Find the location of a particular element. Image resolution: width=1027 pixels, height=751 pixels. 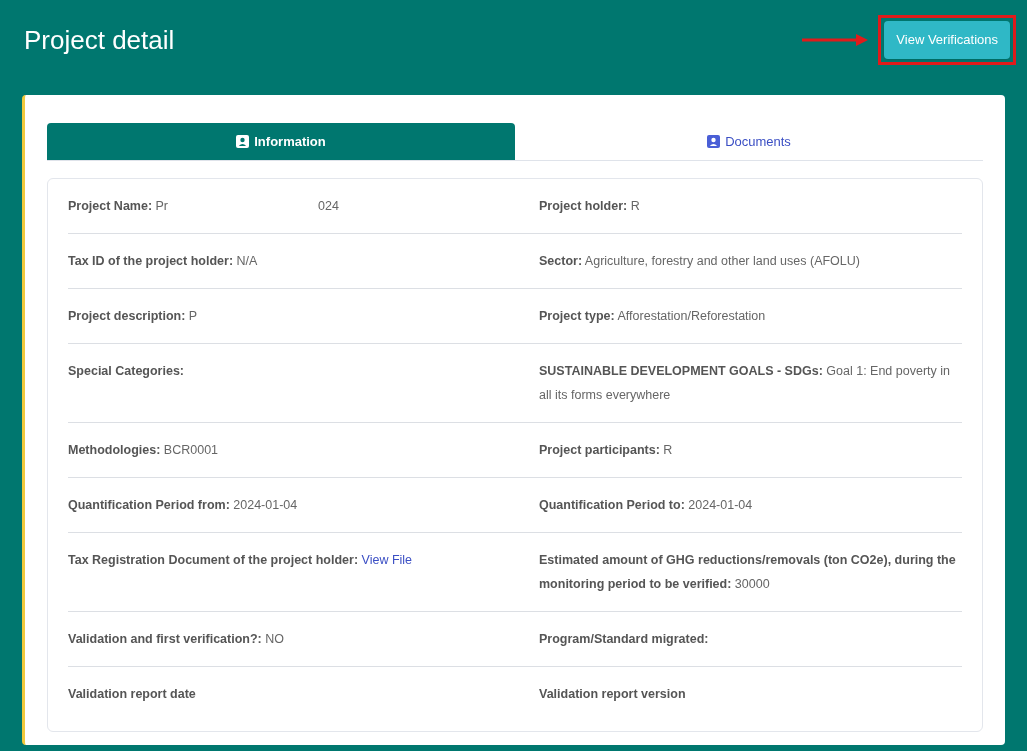

detail-field: Validation report version is located at coordinates (750, 694).